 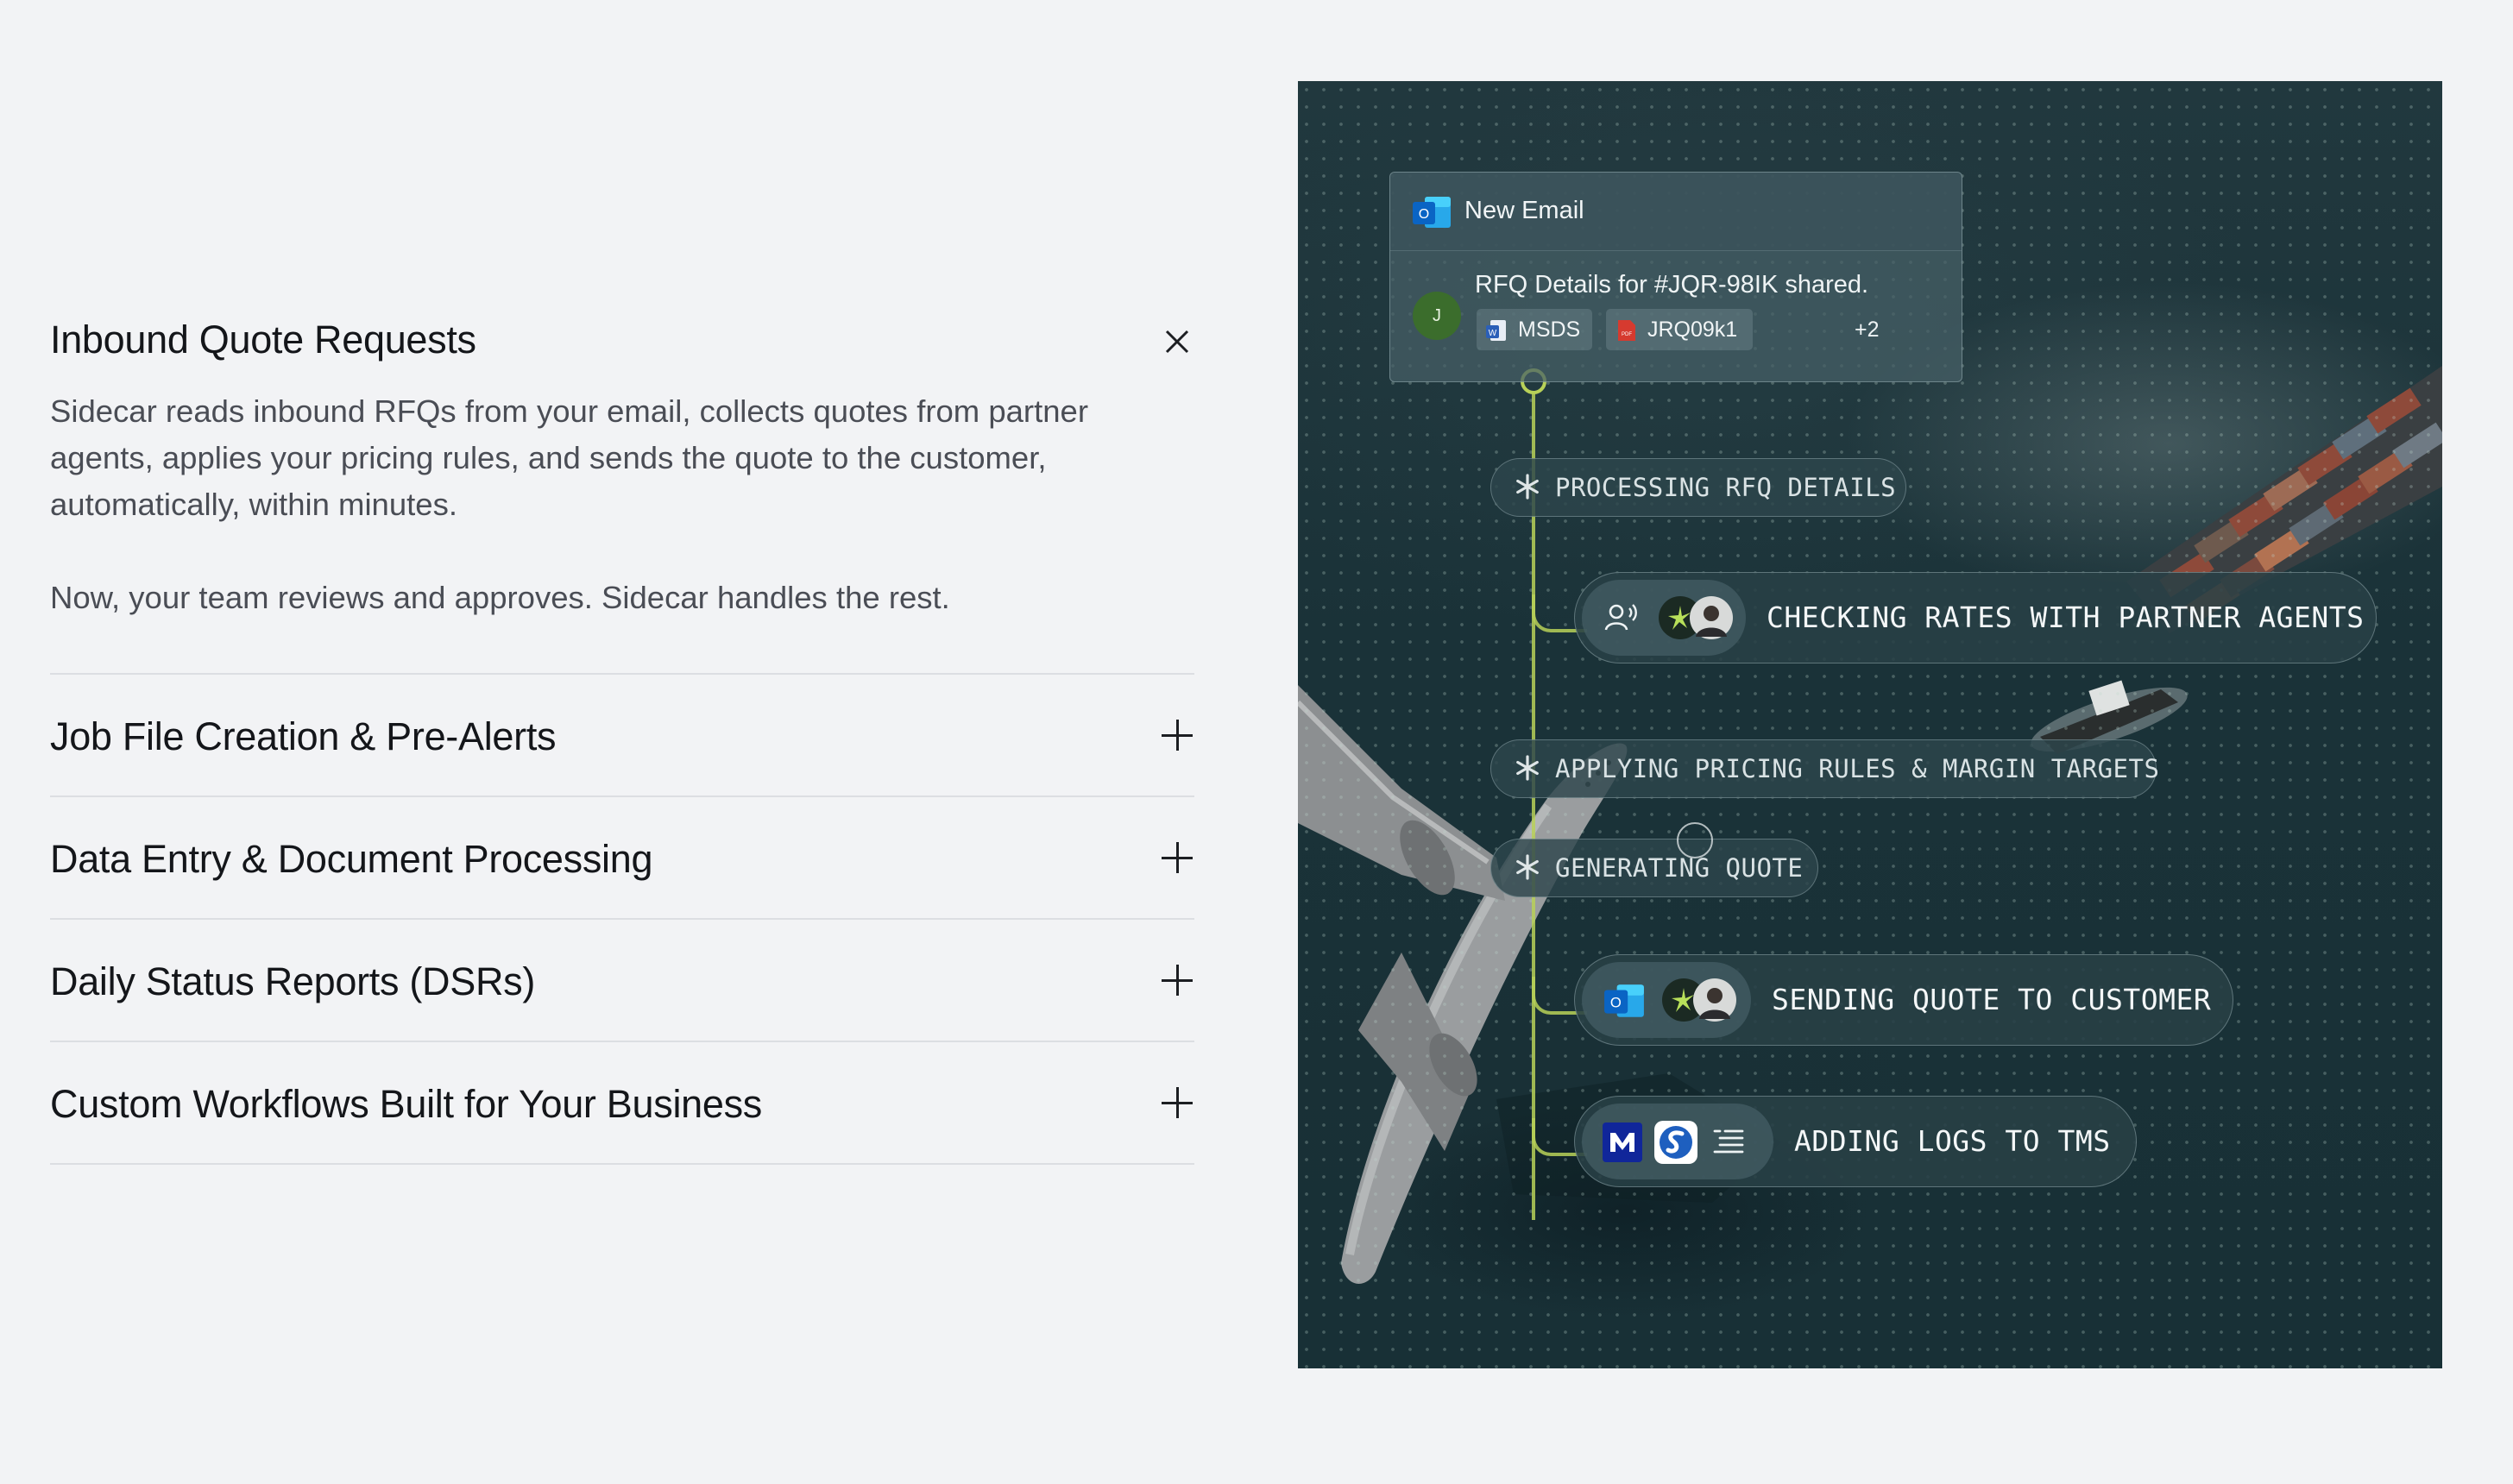 What do you see at coordinates (1692, 330) in the screenshot?
I see `attachment-name: JRQ09k1` at bounding box center [1692, 330].